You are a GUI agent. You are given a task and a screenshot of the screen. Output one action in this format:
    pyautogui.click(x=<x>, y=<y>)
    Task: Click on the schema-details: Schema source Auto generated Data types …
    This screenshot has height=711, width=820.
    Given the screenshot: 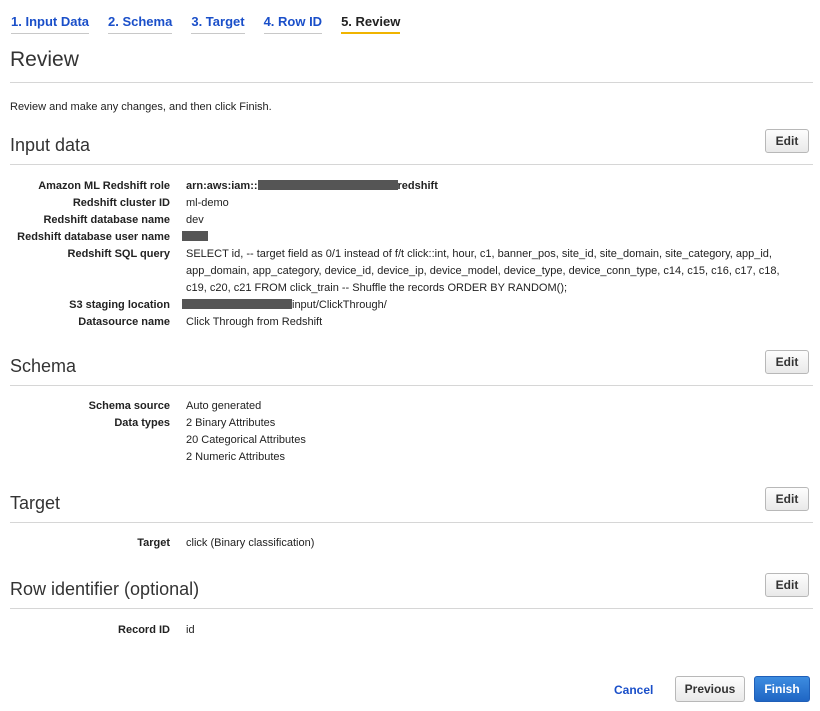 What is the action you would take?
    pyautogui.click(x=410, y=432)
    